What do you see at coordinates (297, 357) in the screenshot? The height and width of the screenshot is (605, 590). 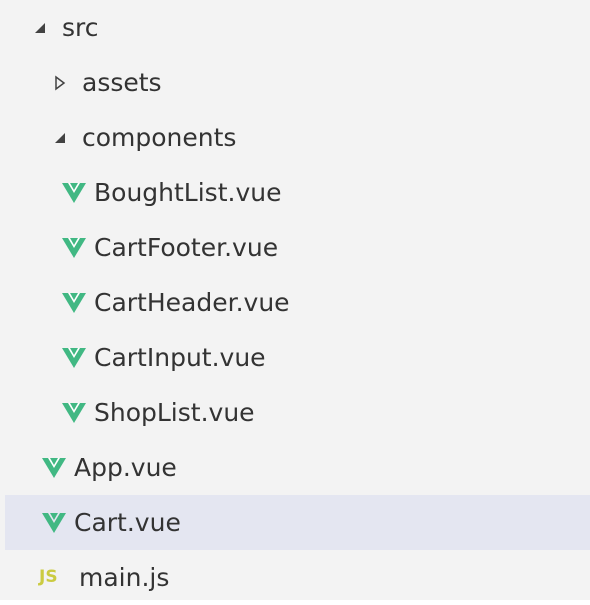 I see `tree-item-cartinput-vue: CartInput.vue` at bounding box center [297, 357].